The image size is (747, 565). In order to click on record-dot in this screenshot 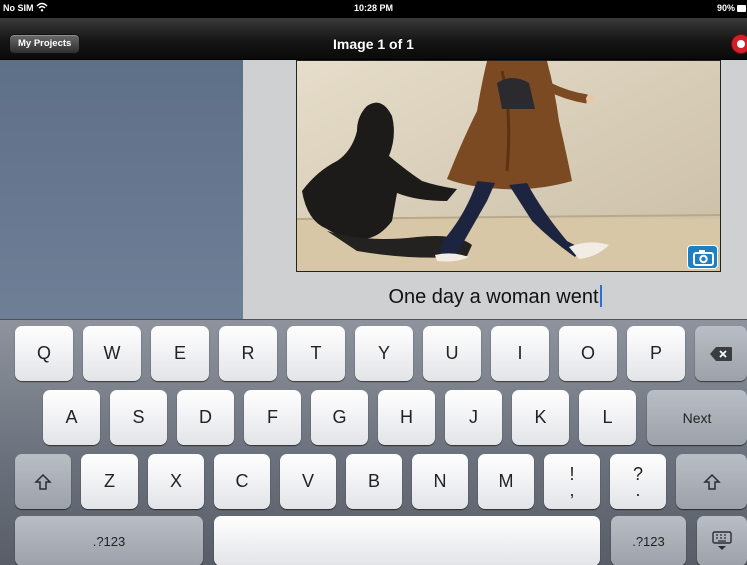, I will do `click(741, 44)`.